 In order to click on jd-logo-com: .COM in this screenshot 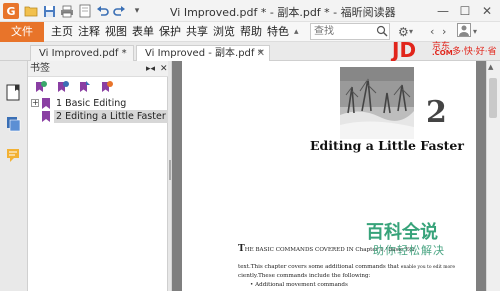, I will do `click(442, 53)`.